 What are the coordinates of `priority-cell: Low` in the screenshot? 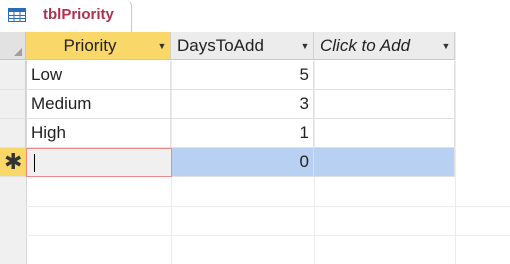 It's located at (98, 75).